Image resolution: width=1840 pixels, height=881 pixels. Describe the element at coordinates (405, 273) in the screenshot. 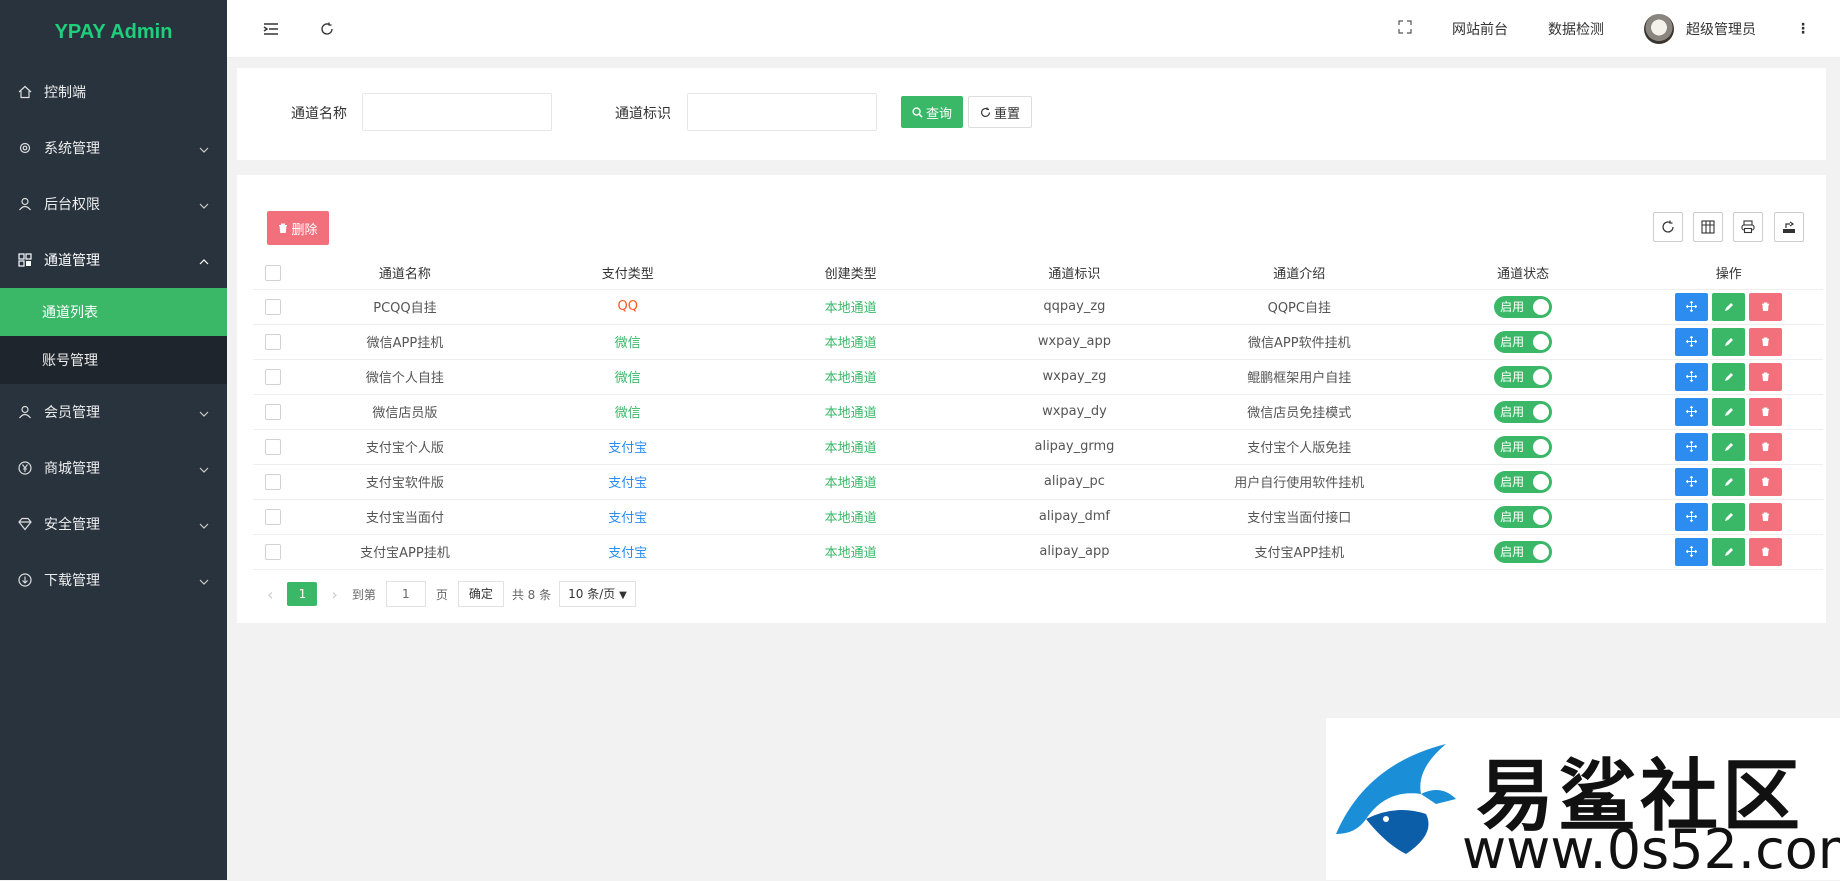

I see `col-header: 通道名称` at that location.